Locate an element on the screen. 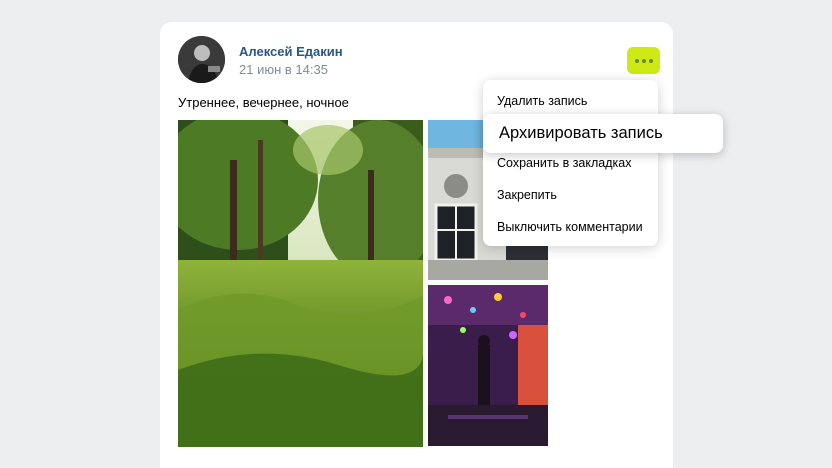 This screenshot has width=832, height=468. menu-item-delete: Удалить запись is located at coordinates (542, 101).